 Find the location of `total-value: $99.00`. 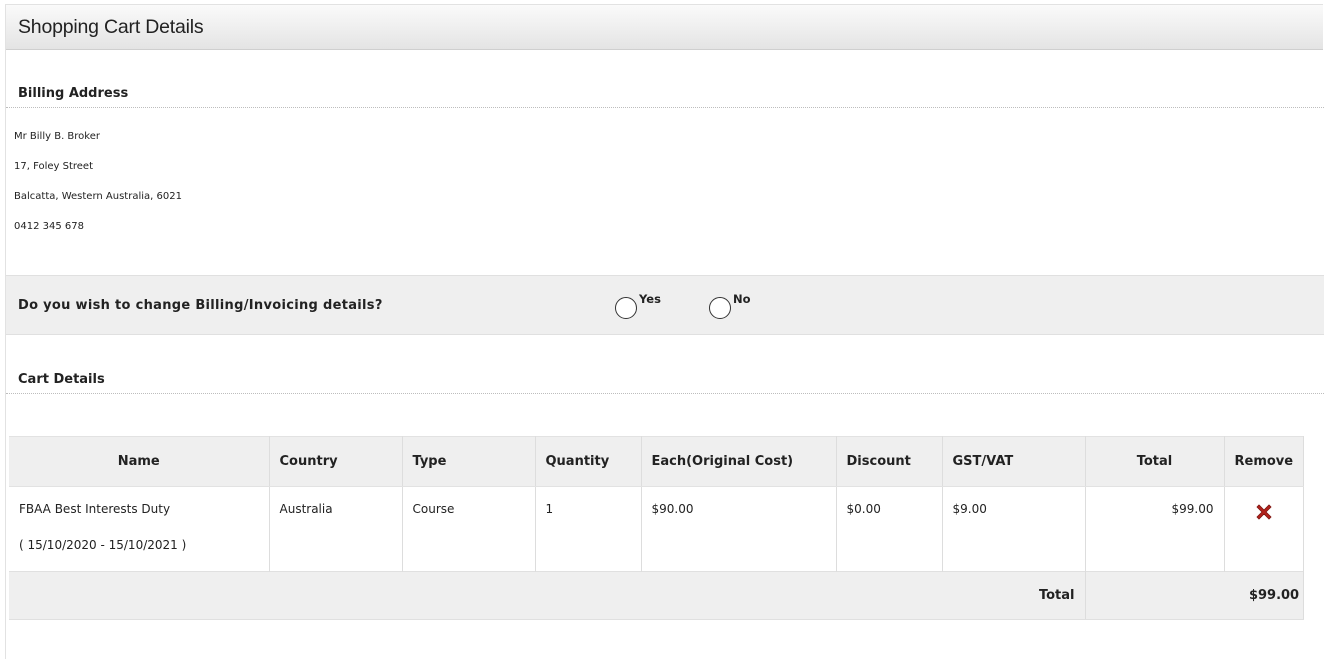

total-value: $99.00 is located at coordinates (1264, 595).